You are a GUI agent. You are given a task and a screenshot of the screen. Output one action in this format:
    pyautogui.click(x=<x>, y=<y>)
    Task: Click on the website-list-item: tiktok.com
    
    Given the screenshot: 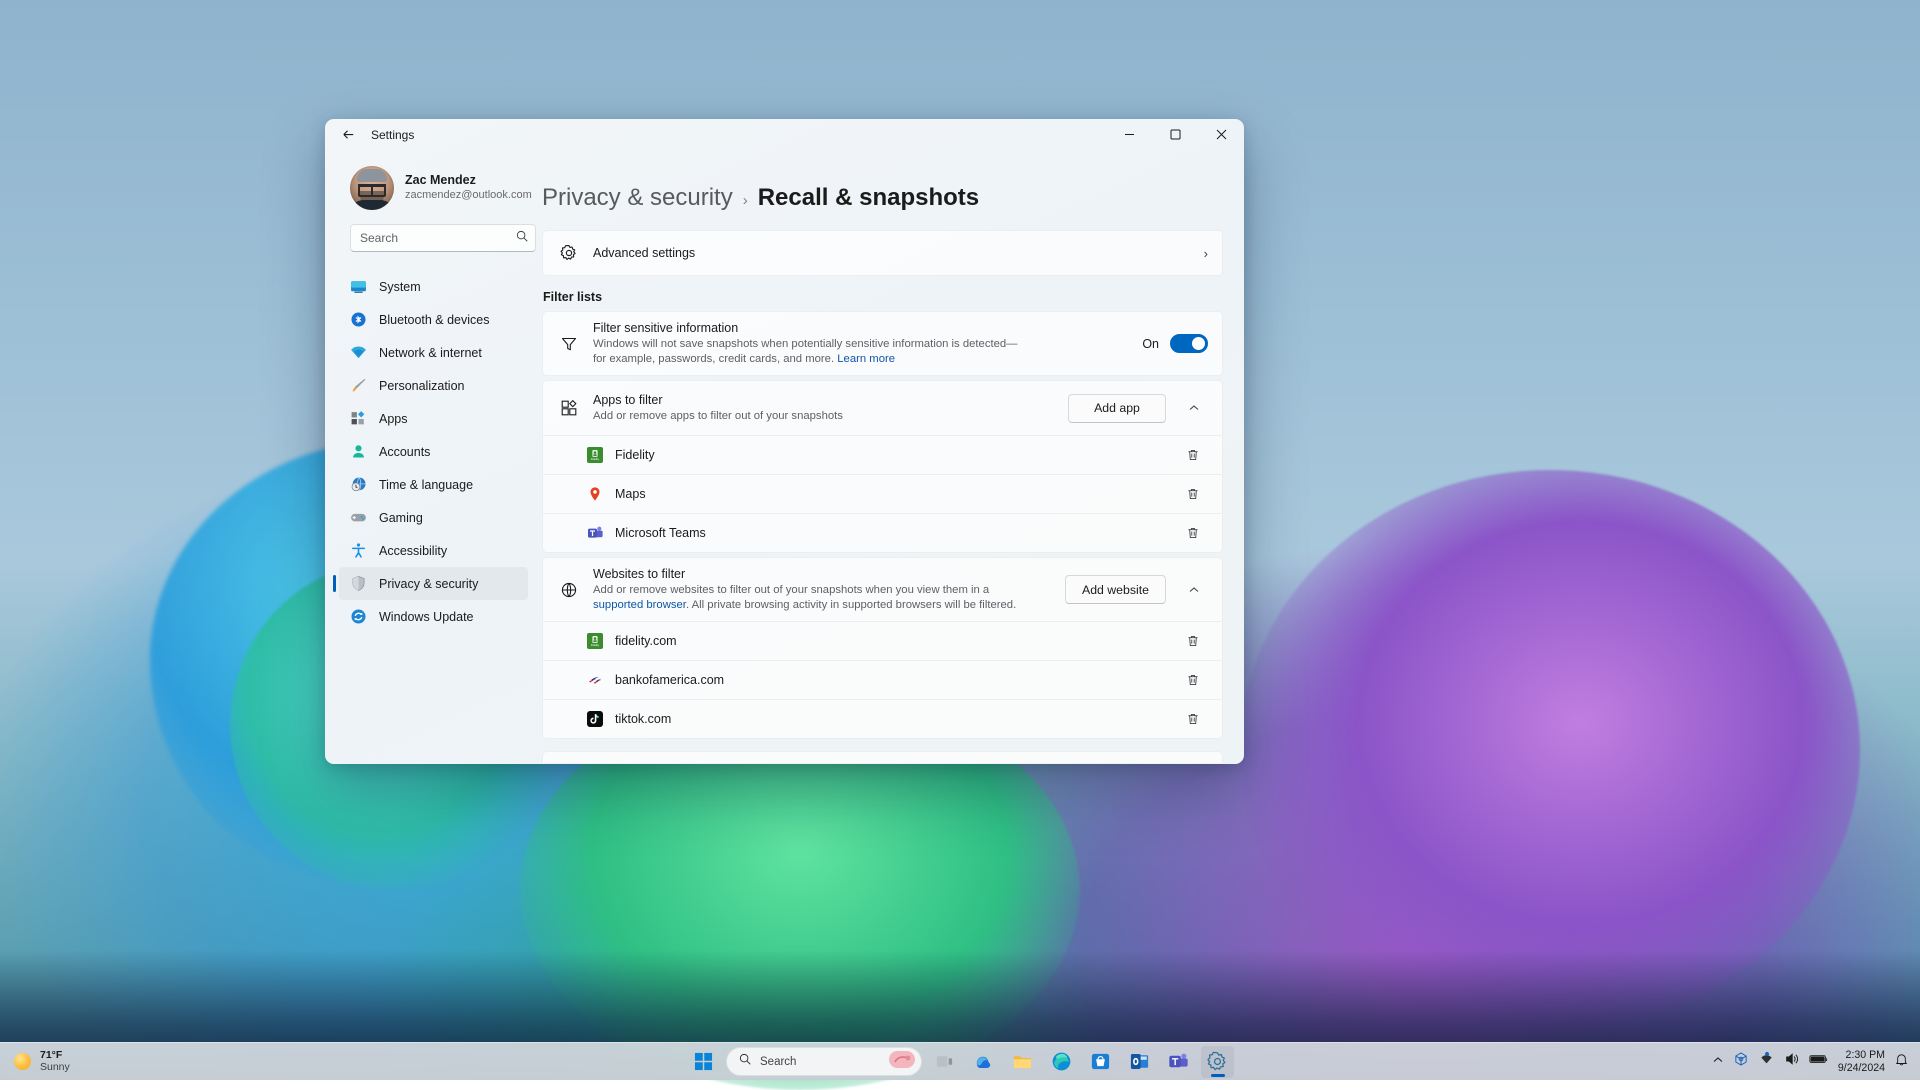 What is the action you would take?
    pyautogui.click(x=882, y=718)
    